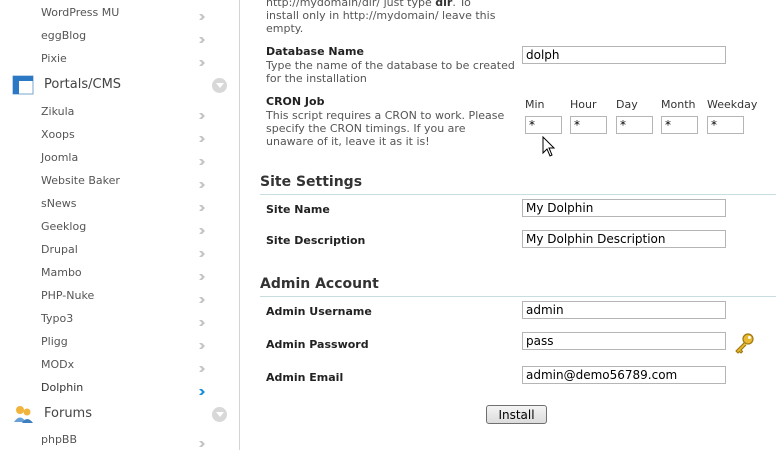 Image resolution: width=776 pixels, height=454 pixels. What do you see at coordinates (64, 35) in the screenshot?
I see `sidebar-item-label: eggBlog` at bounding box center [64, 35].